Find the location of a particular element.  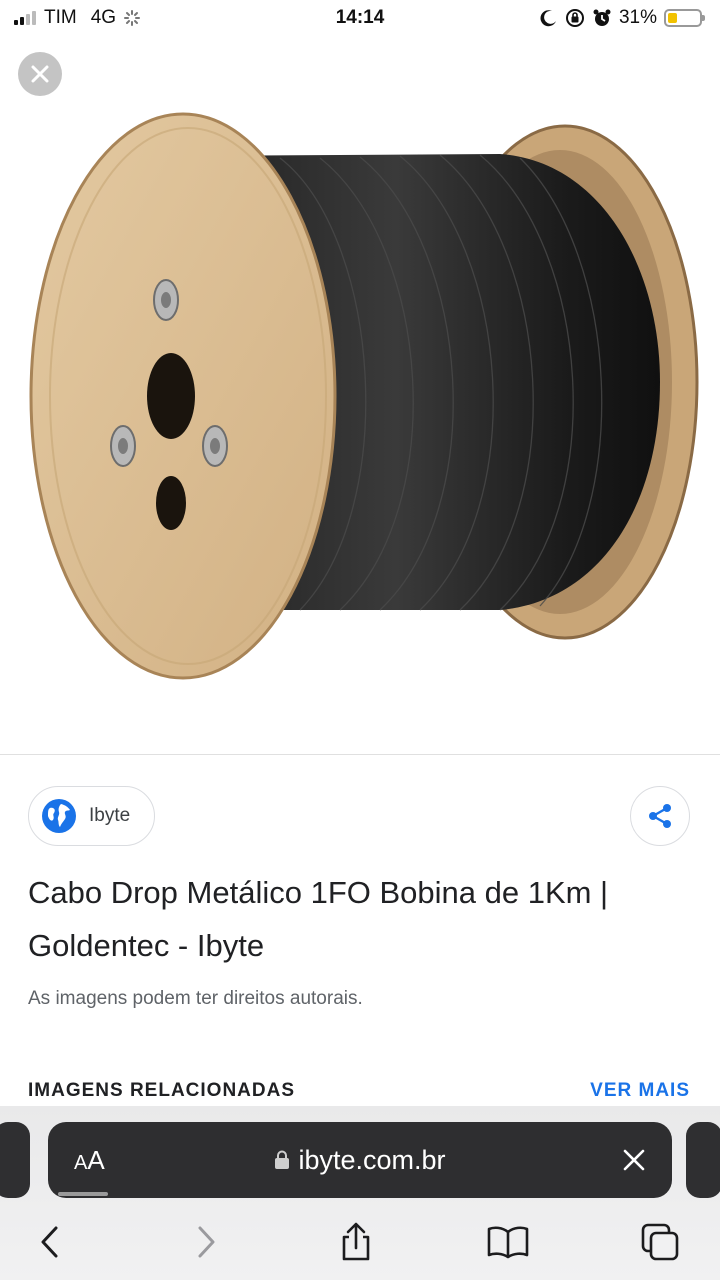

share-sheet-icon is located at coordinates (356, 1241).